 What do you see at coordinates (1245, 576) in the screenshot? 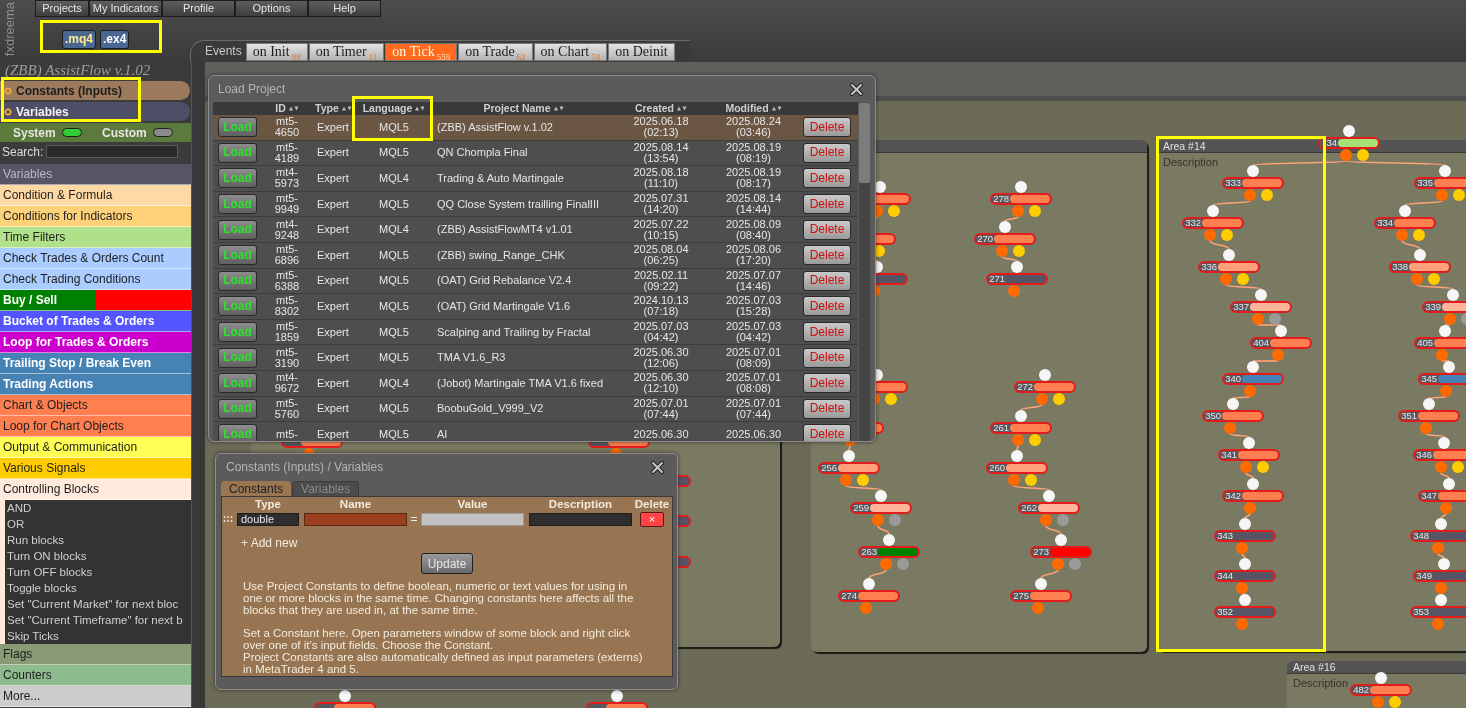
I see `block-node: 344` at bounding box center [1245, 576].